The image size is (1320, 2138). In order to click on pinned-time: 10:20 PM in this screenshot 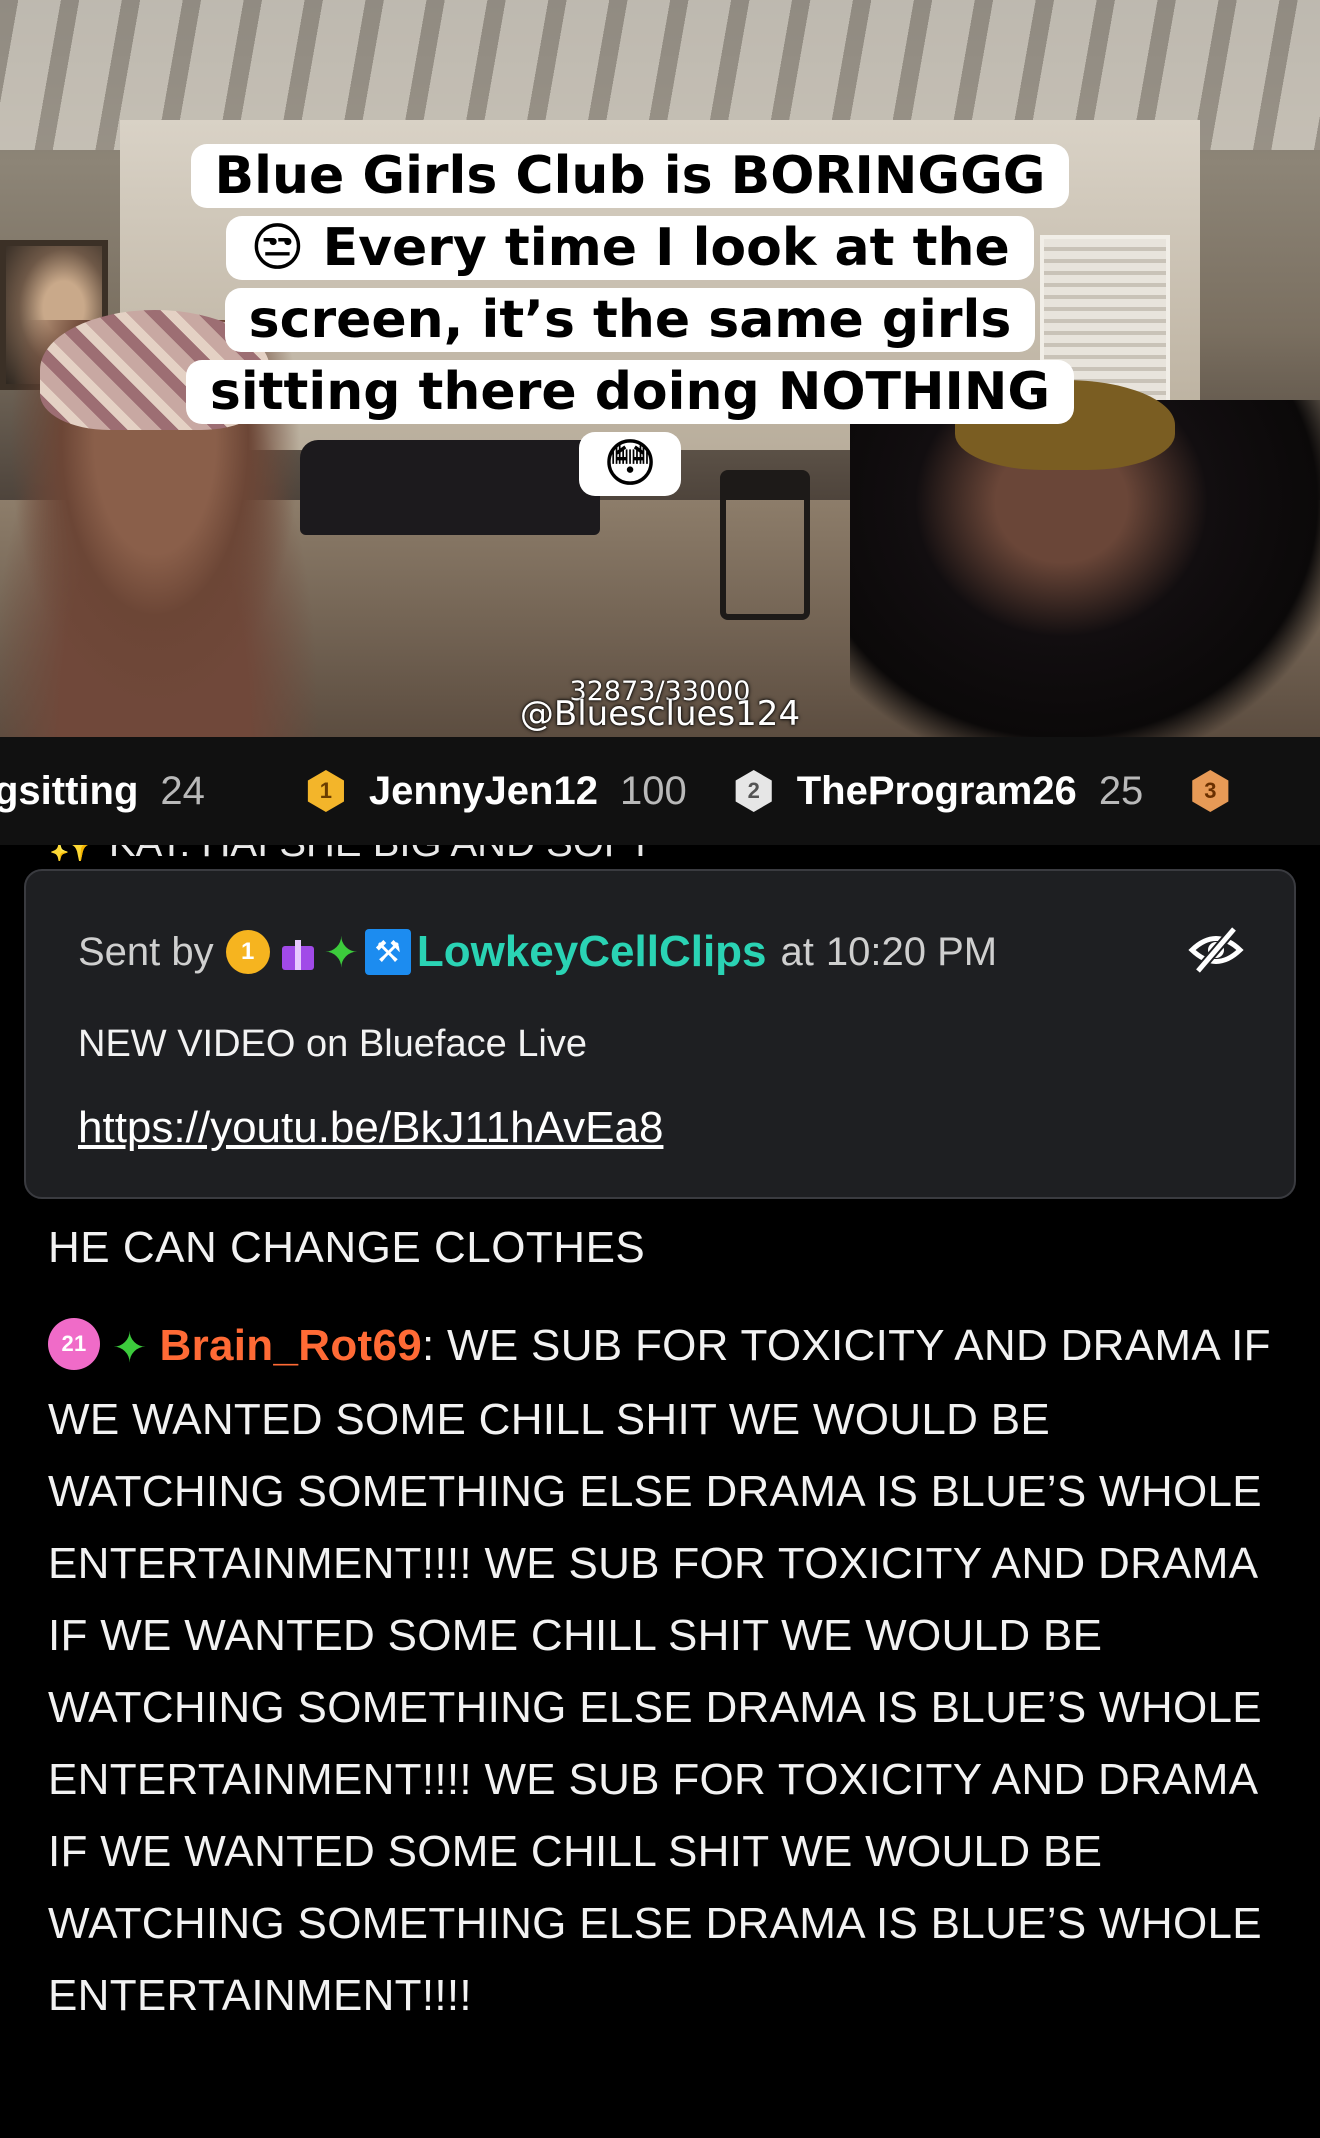, I will do `click(911, 951)`.